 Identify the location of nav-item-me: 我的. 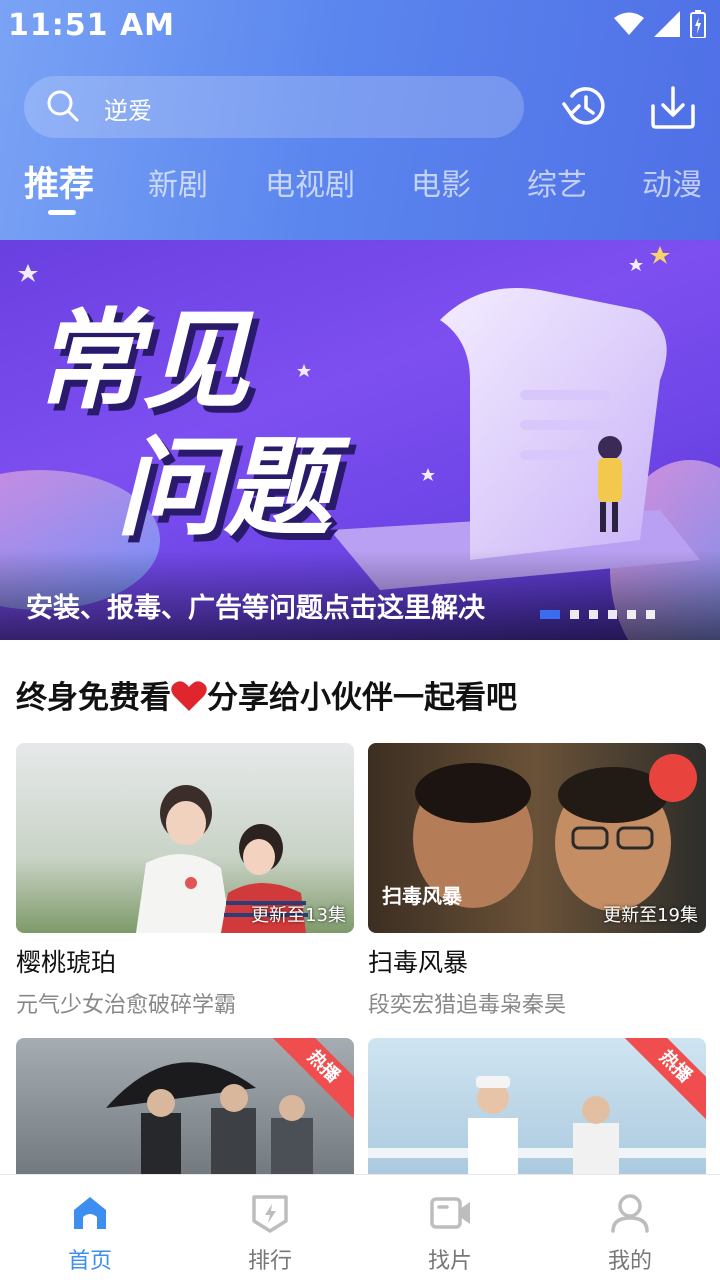
(630, 1227).